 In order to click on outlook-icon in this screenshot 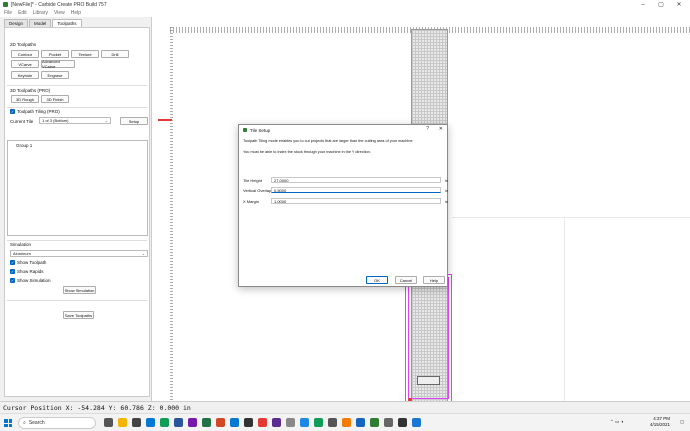, I will do `click(234, 422)`.